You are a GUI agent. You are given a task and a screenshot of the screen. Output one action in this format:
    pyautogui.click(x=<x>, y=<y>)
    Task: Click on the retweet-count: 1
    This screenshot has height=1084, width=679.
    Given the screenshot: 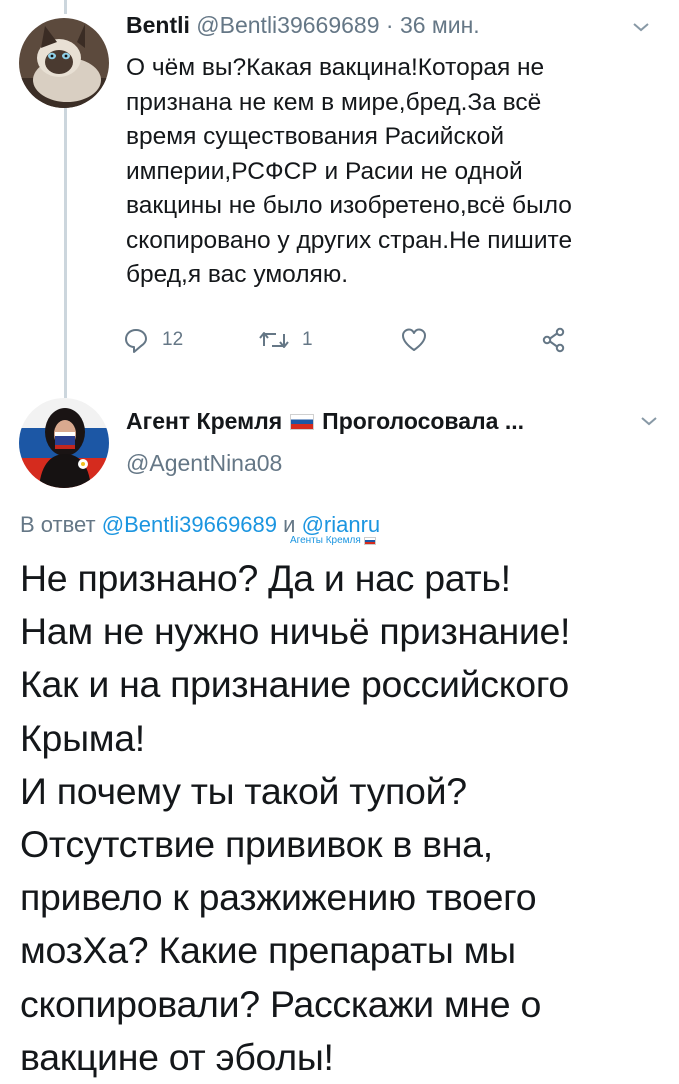 What is the action you would take?
    pyautogui.click(x=307, y=339)
    